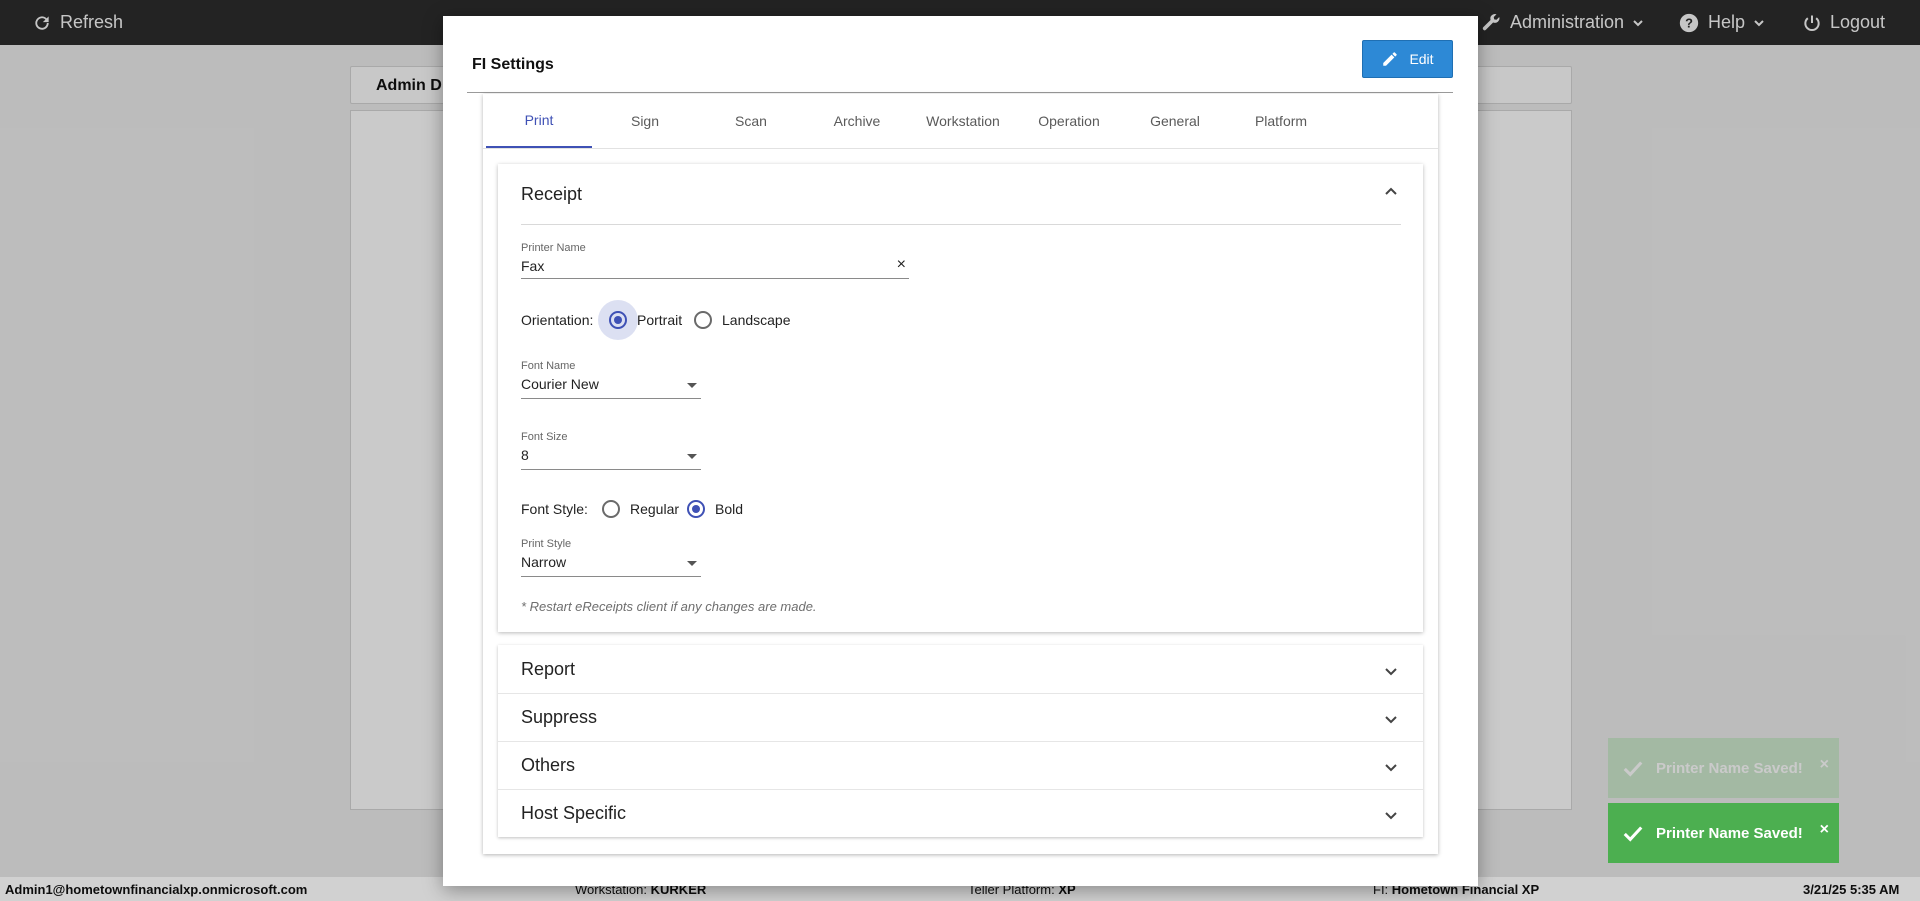  I want to click on suppress-title: Suppress, so click(559, 717).